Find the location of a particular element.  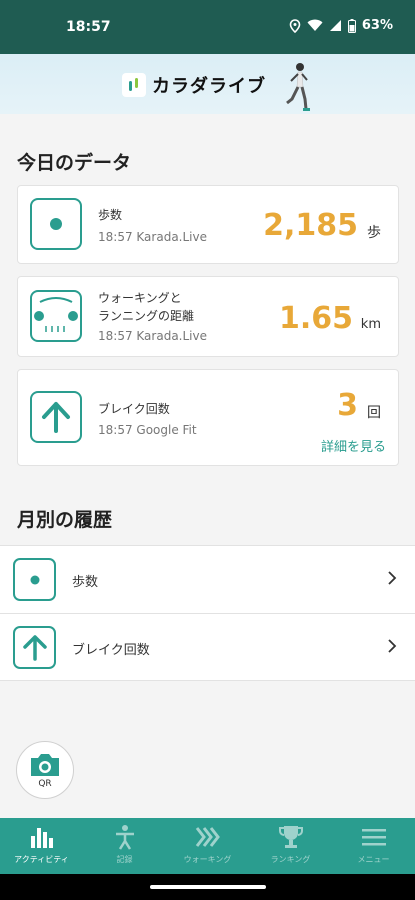

tab-ranking: ランキング is located at coordinates (290, 846).